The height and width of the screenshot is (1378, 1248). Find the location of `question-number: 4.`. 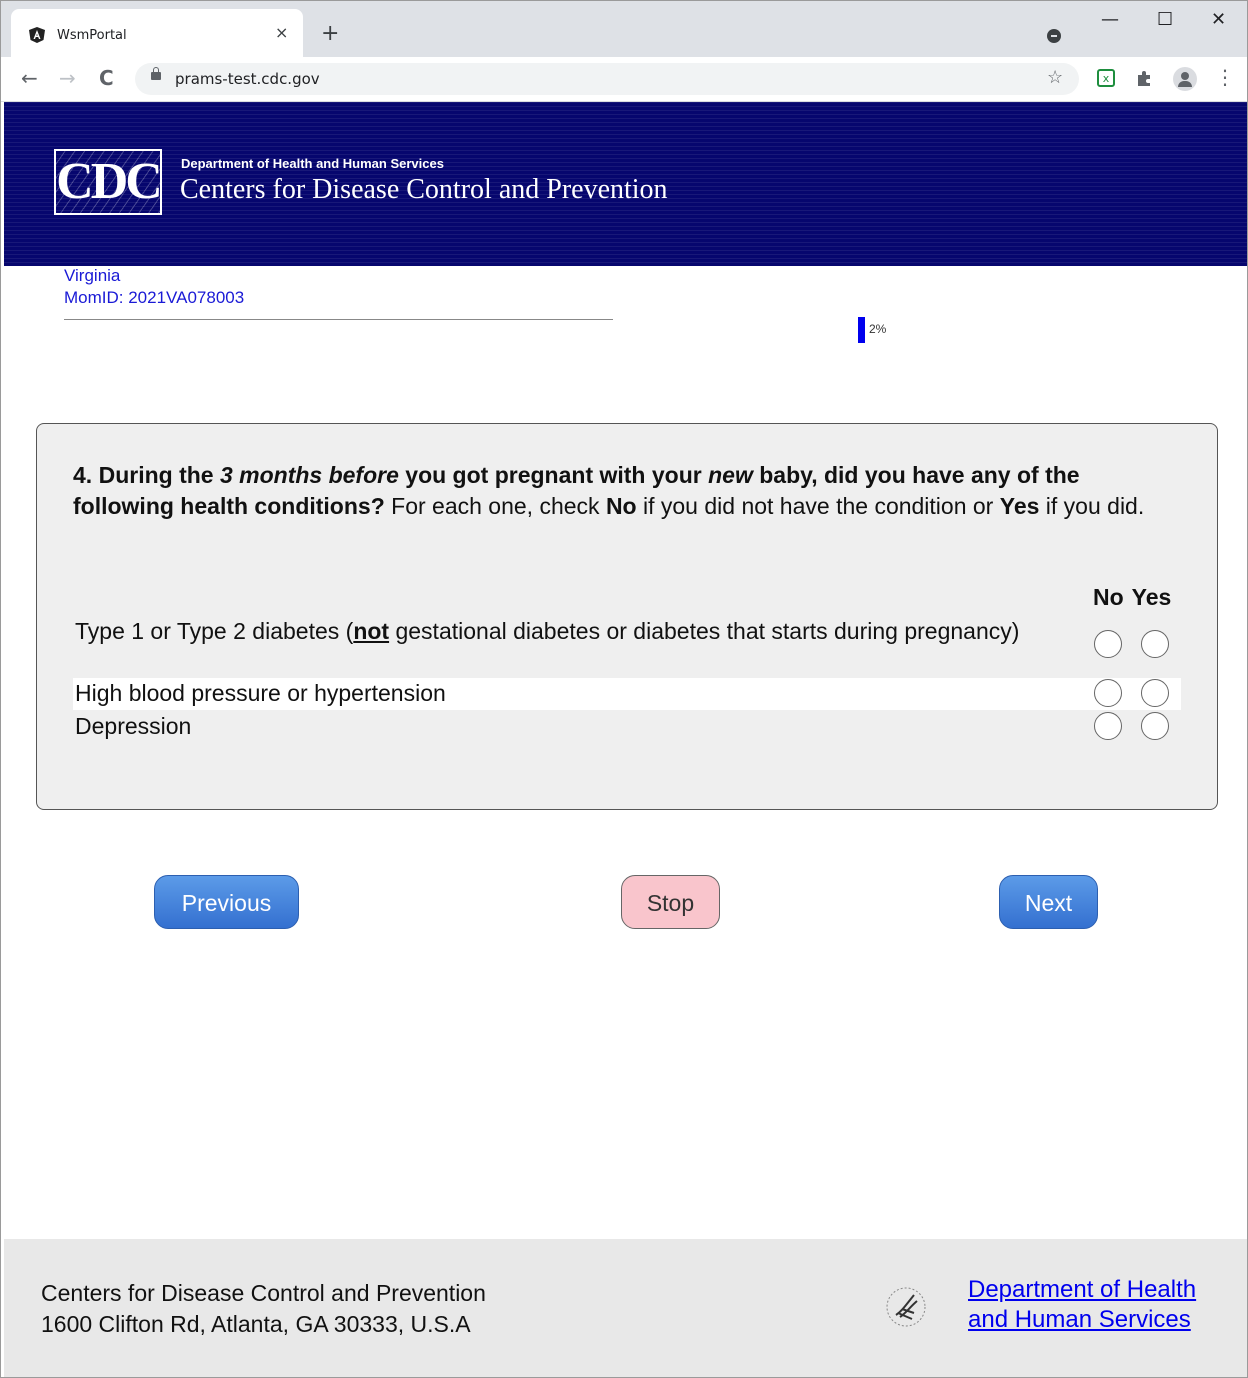

question-number: 4. is located at coordinates (83, 475).